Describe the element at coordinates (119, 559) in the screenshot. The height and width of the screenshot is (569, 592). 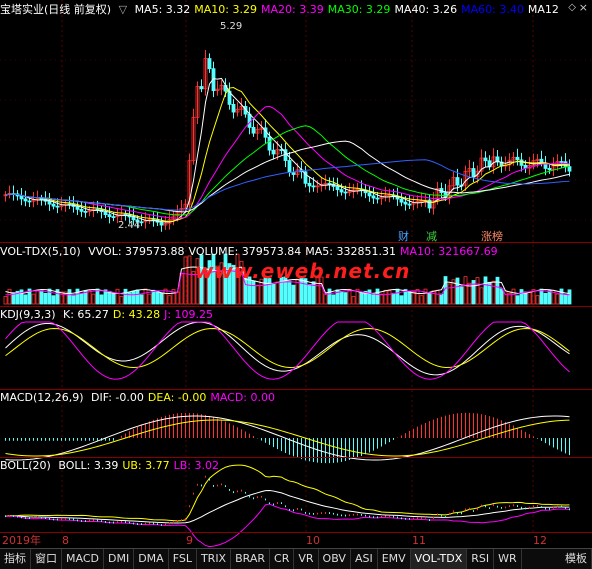
I see `tab-dmi: DMI` at that location.